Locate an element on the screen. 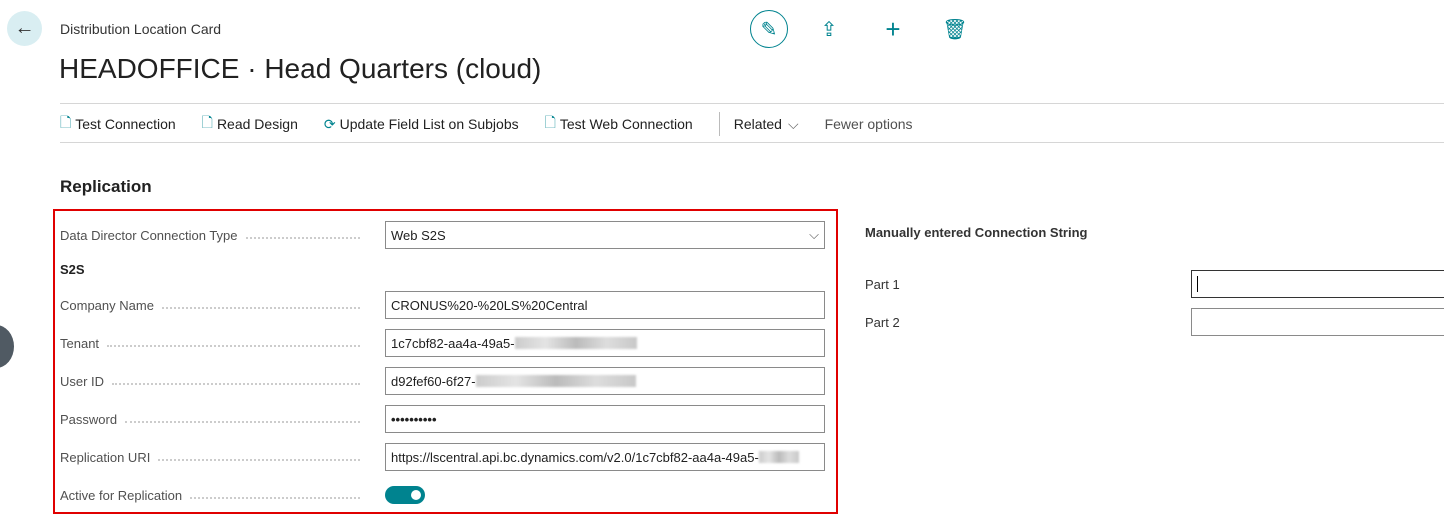  delete-button: 🗑 is located at coordinates (955, 29).